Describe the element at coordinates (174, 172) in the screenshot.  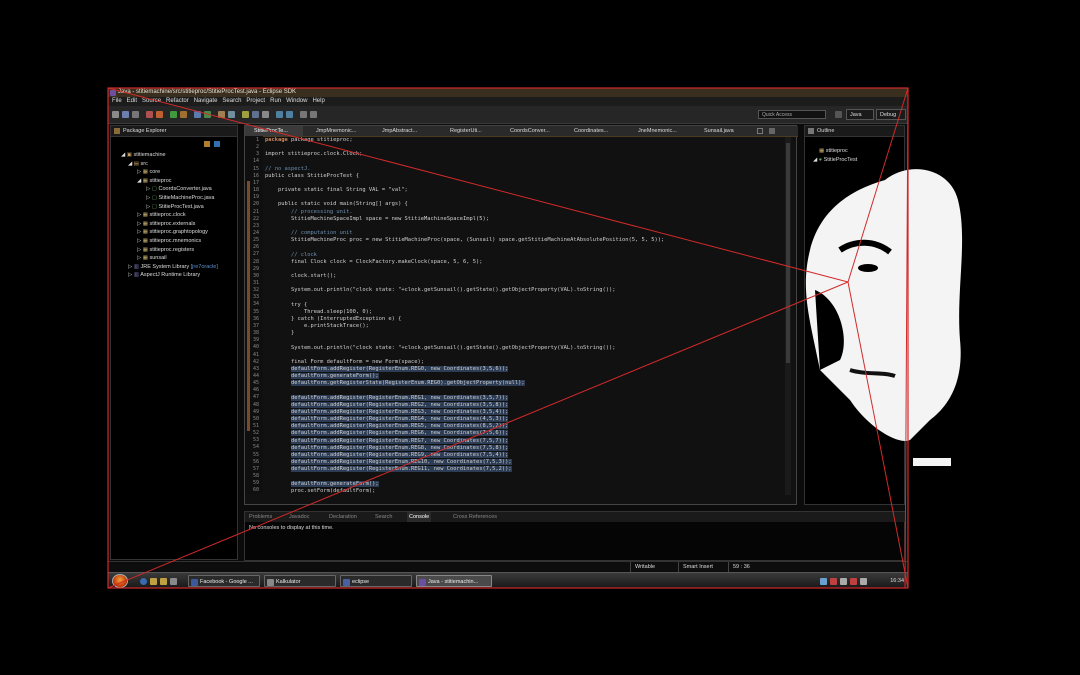
I see `tree-item-core: ▷ ▦ core` at that location.